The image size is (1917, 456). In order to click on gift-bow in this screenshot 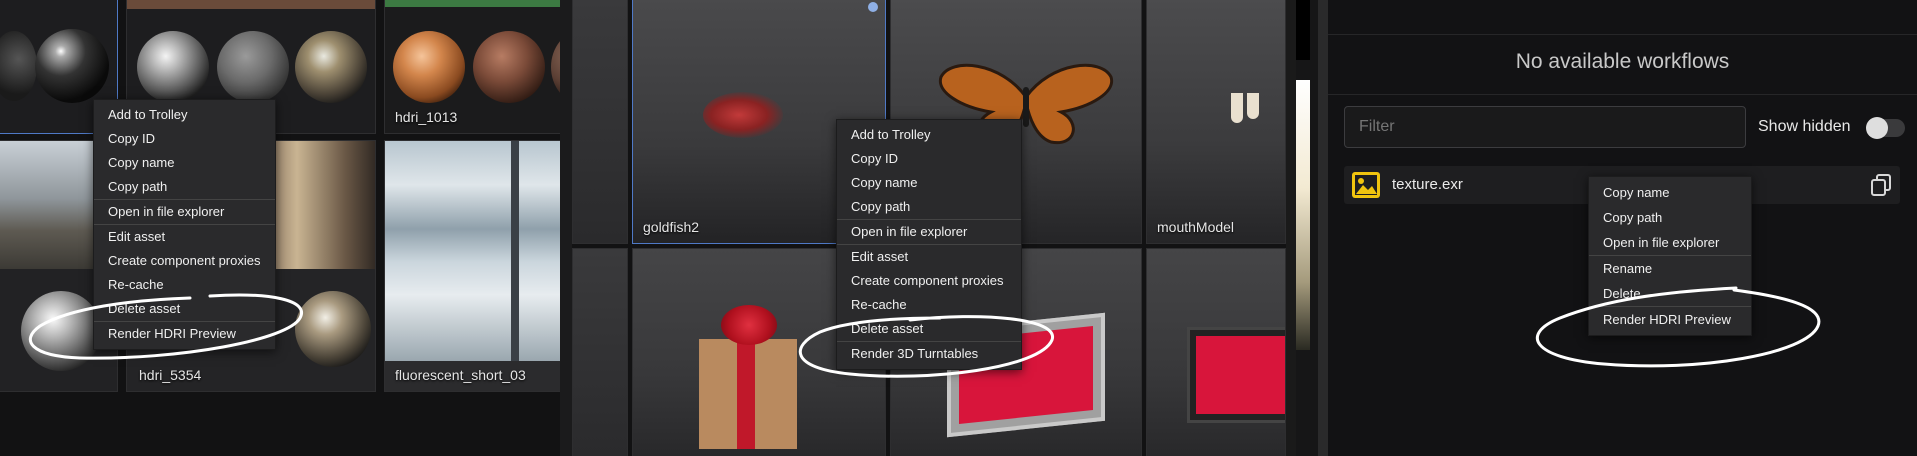, I will do `click(749, 325)`.